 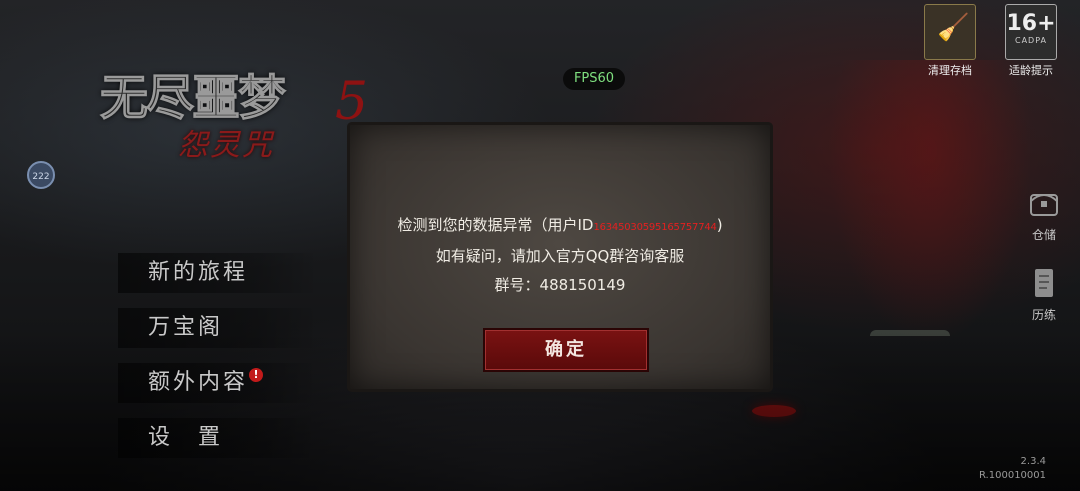 I want to click on menu-settings: 设 置, so click(x=218, y=438).